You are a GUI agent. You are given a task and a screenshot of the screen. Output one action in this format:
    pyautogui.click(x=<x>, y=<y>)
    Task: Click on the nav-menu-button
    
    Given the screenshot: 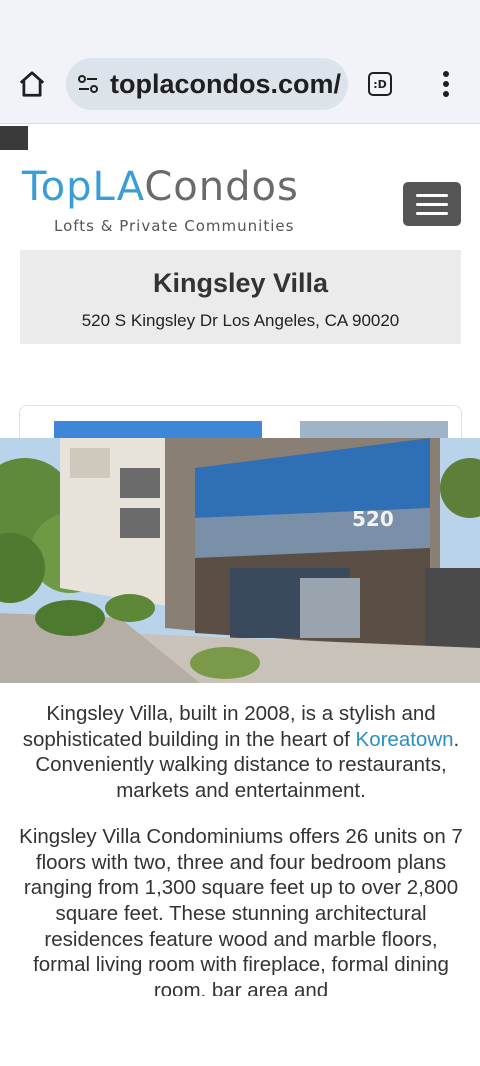 What is the action you would take?
    pyautogui.click(x=432, y=204)
    